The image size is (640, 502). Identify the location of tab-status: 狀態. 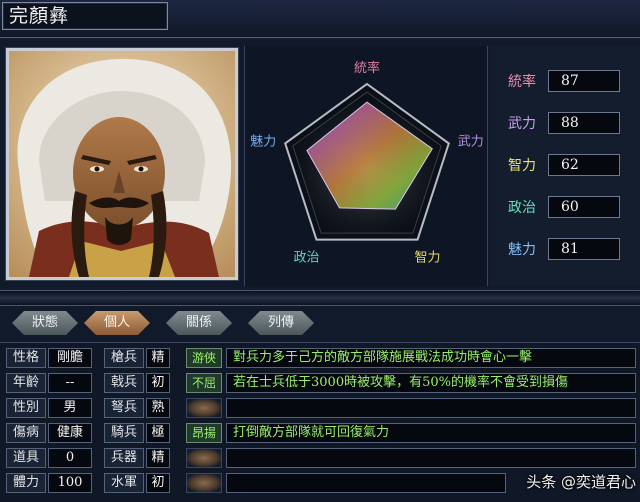
(45, 323).